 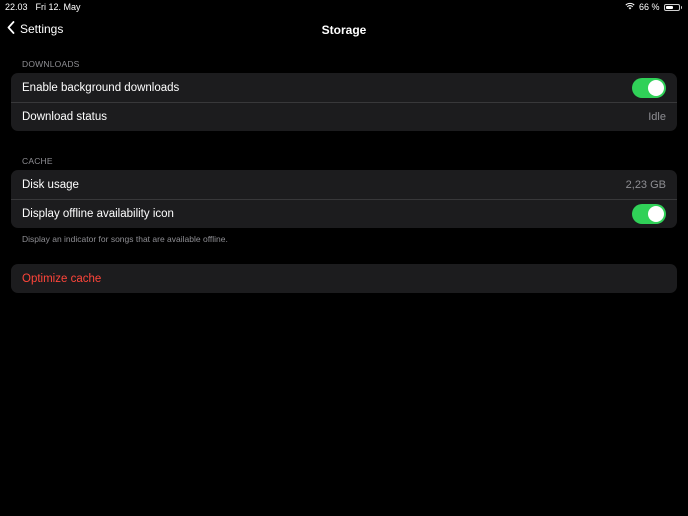 I want to click on navigation-bar: Settings Storage, so click(x=344, y=31).